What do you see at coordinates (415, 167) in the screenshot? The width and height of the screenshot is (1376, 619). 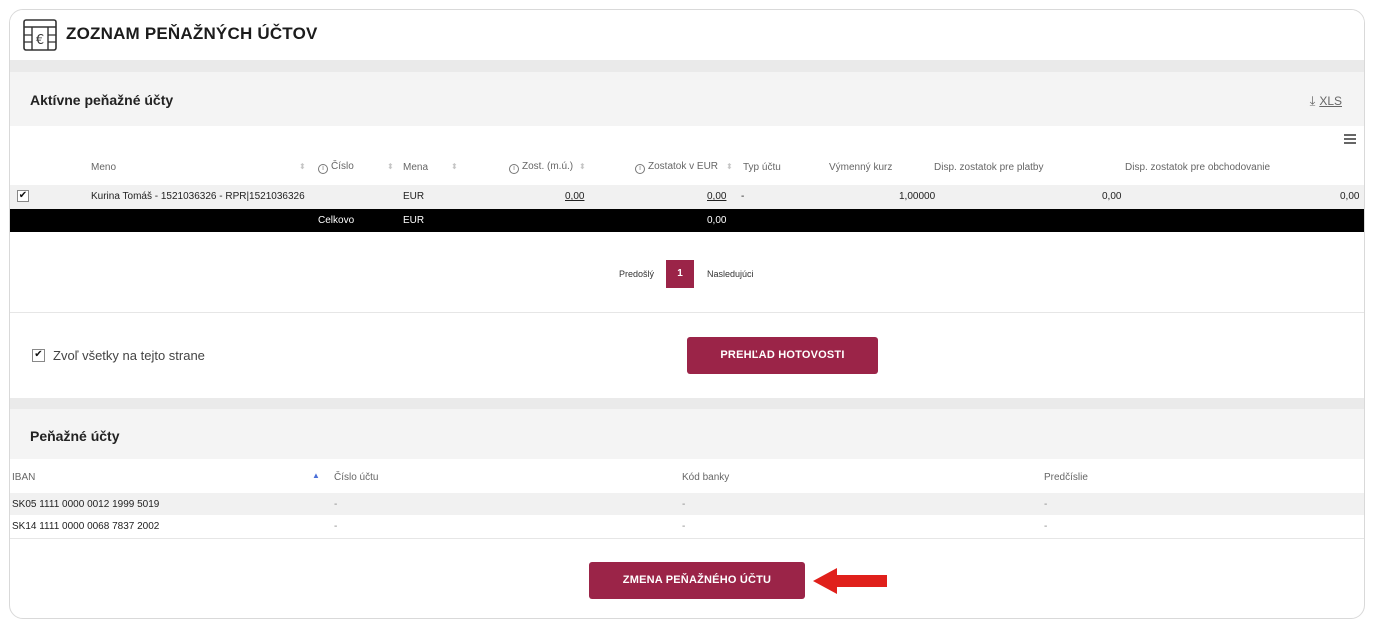 I see `col-mena: Mena` at bounding box center [415, 167].